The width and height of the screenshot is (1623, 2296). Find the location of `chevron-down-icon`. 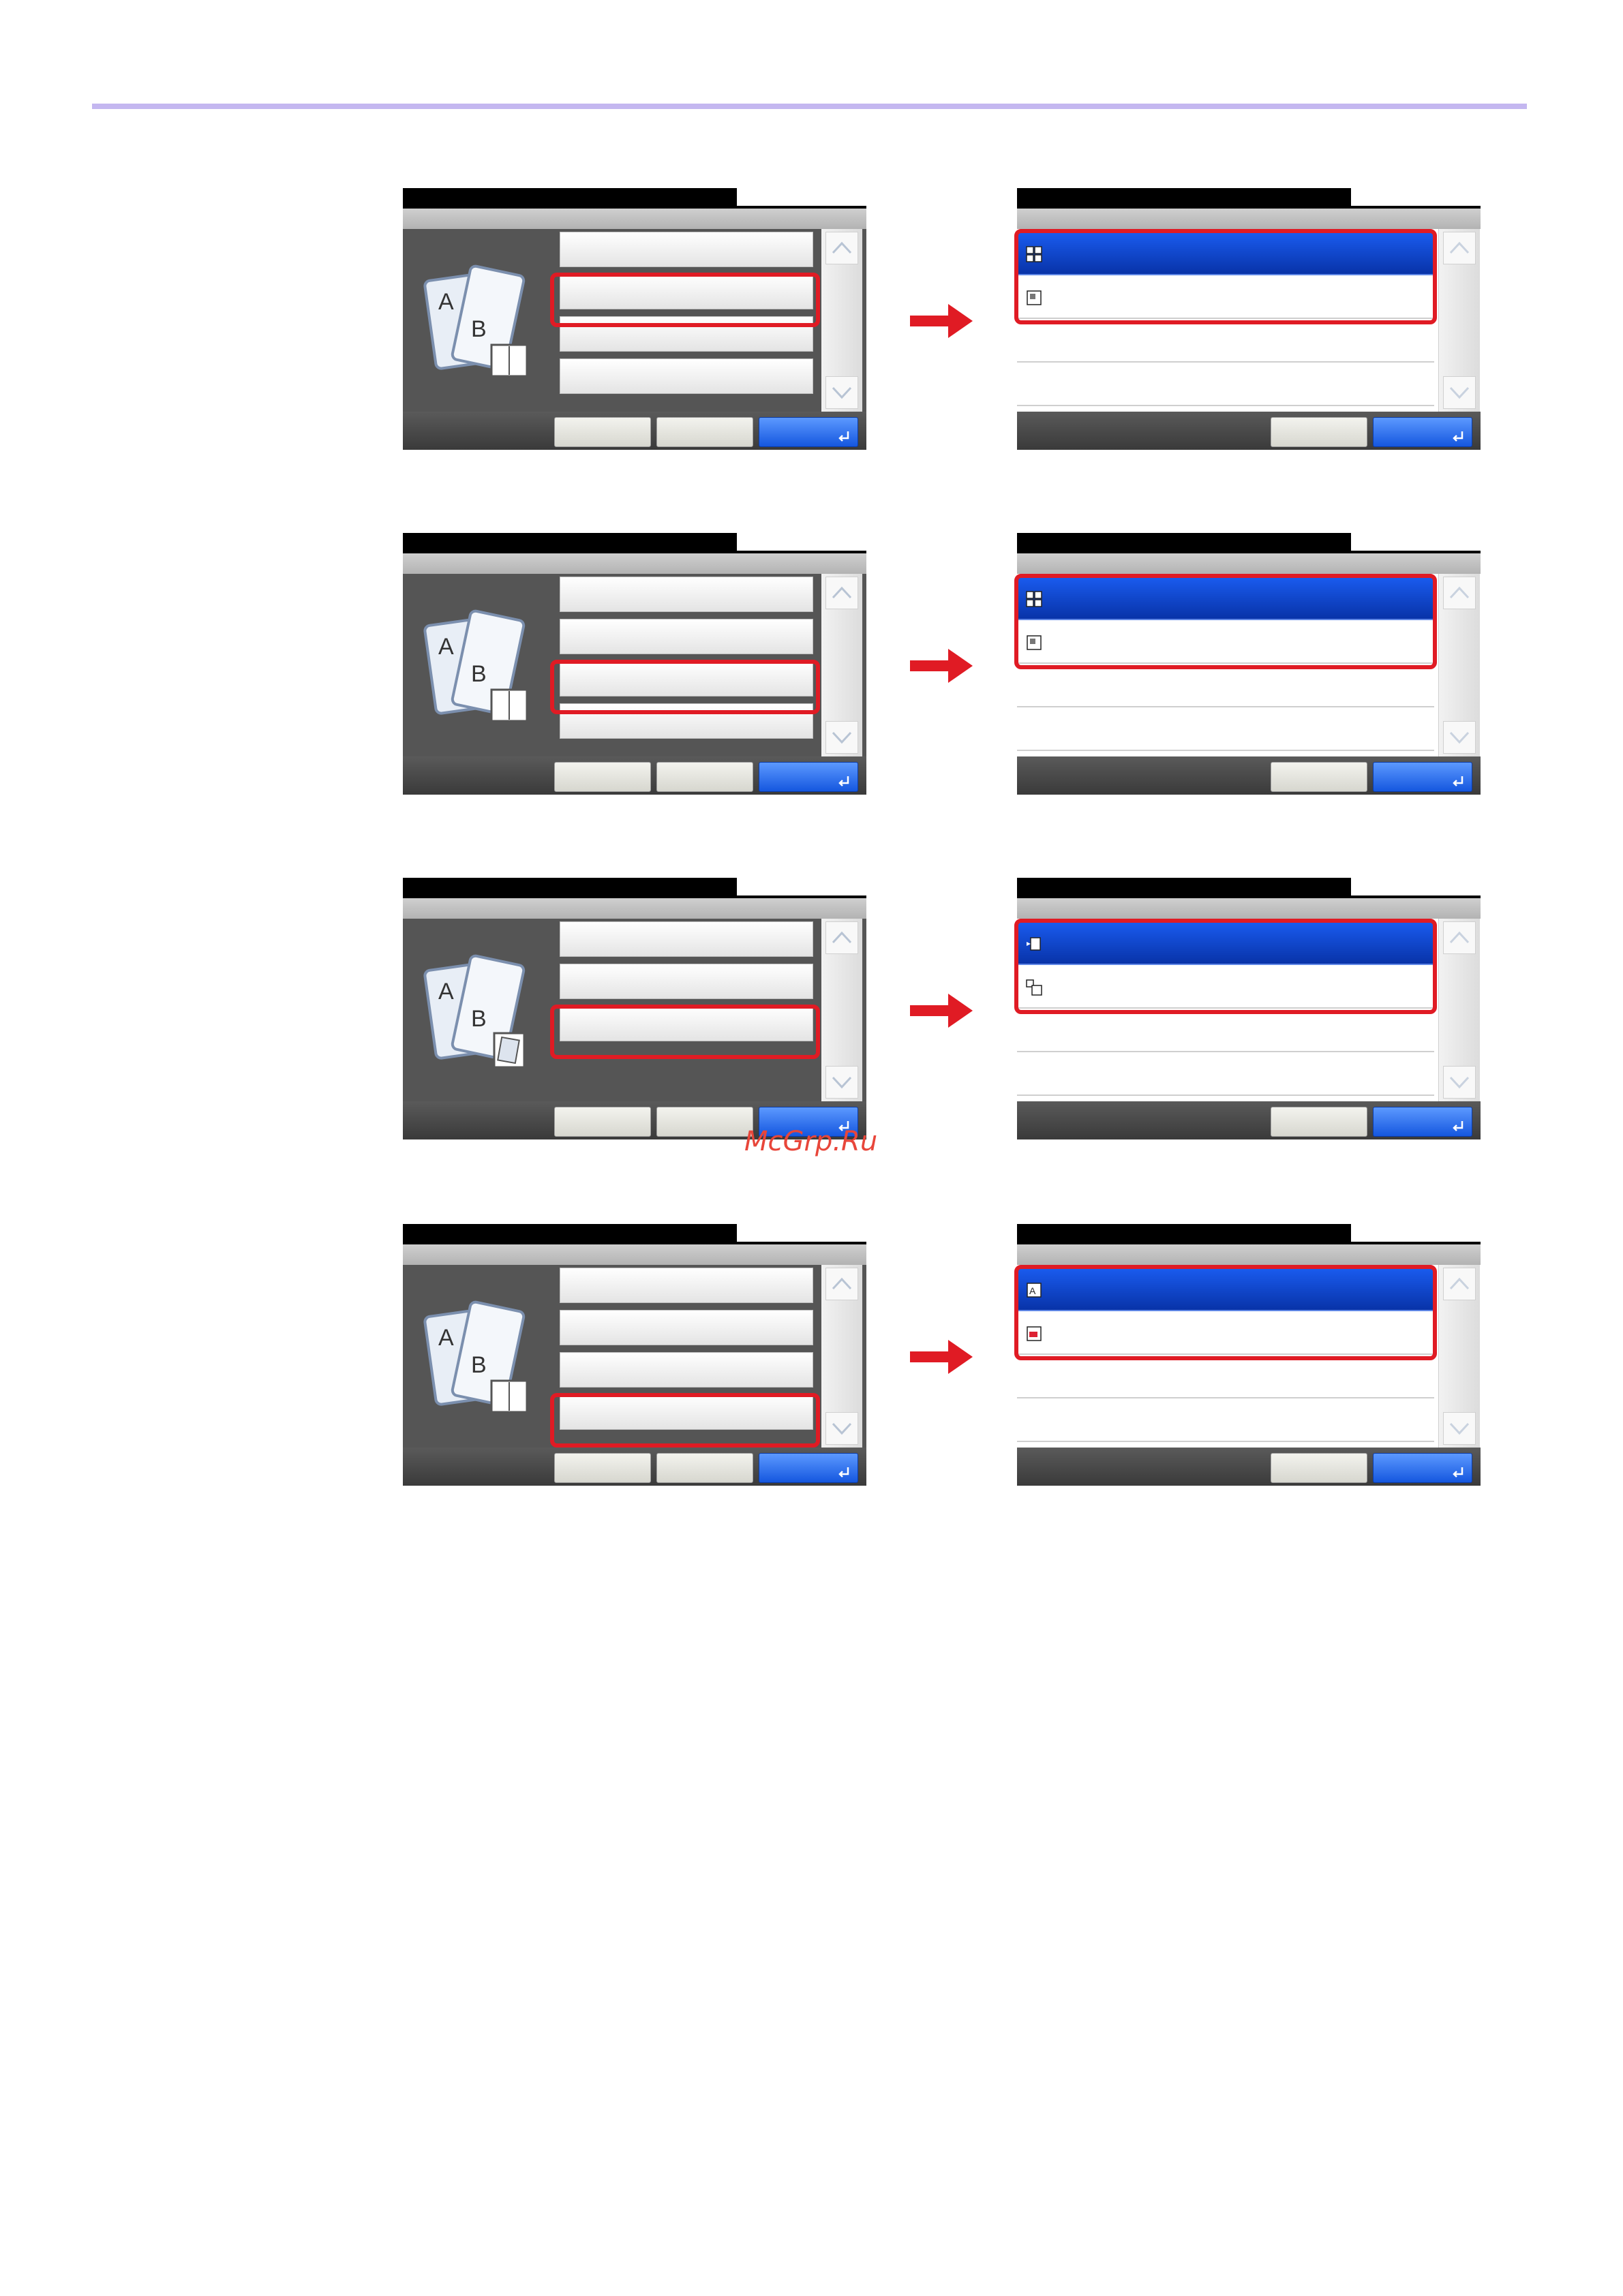

chevron-down-icon is located at coordinates (842, 738).